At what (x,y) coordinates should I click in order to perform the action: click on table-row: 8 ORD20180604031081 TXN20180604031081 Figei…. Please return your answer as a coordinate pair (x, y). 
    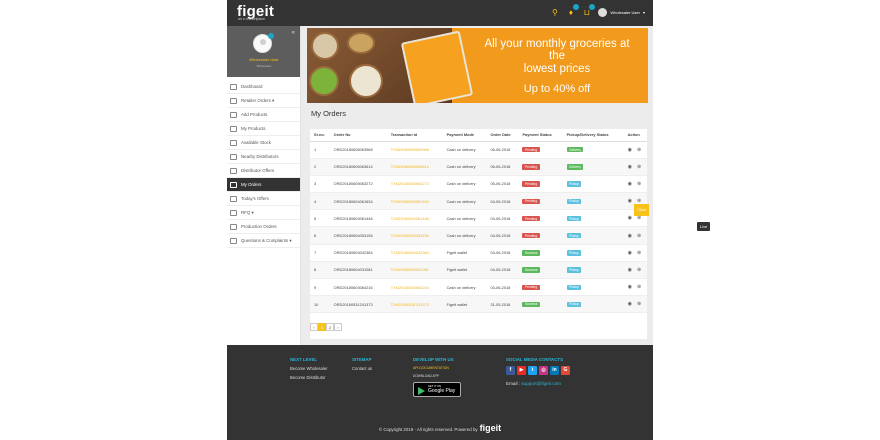
    Looking at the image, I should click on (478, 270).